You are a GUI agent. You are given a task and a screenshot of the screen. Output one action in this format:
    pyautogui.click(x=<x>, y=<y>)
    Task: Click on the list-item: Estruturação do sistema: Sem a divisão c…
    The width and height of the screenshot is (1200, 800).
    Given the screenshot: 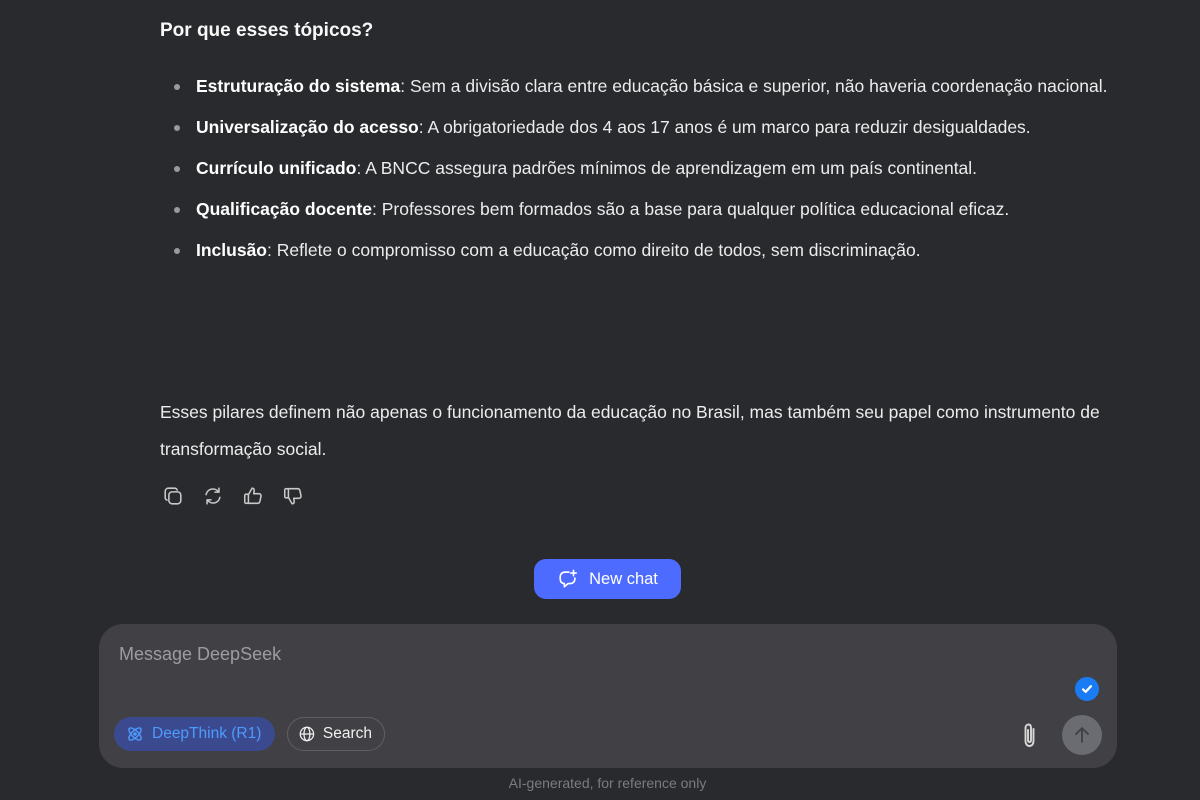 What is the action you would take?
    pyautogui.click(x=645, y=86)
    